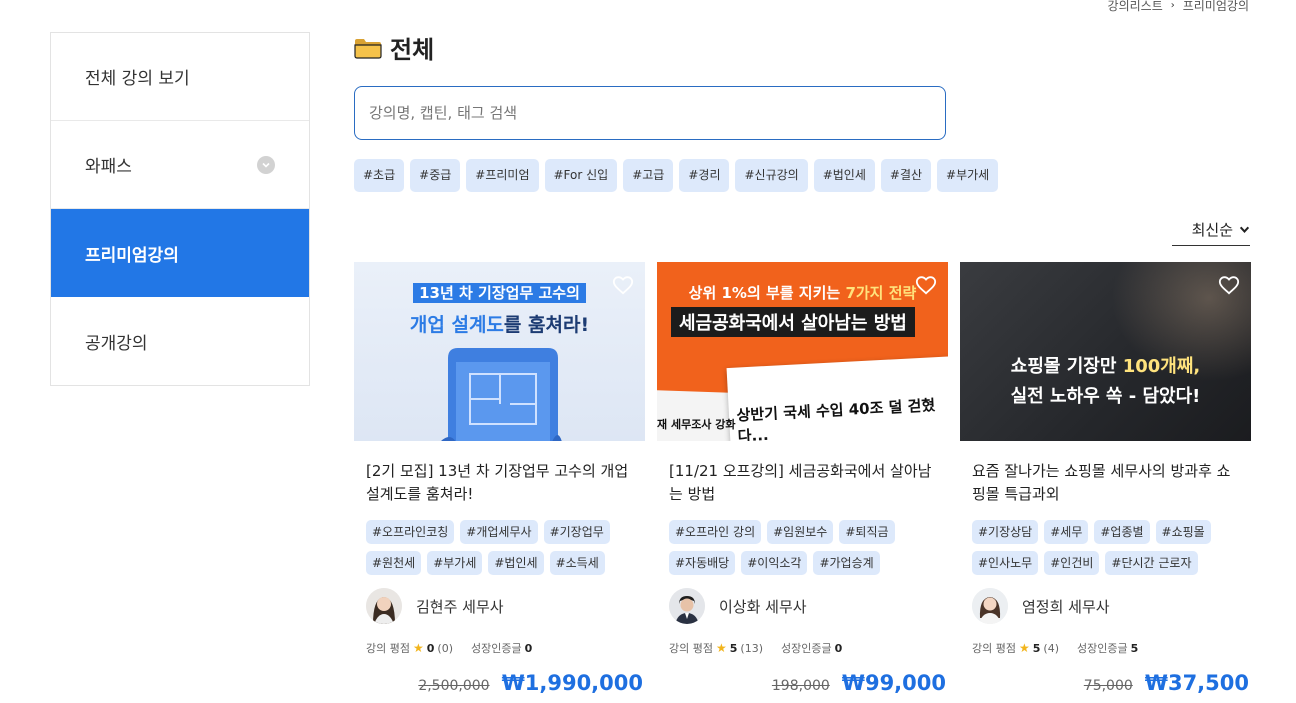  I want to click on chevron-down-icon, so click(266, 164).